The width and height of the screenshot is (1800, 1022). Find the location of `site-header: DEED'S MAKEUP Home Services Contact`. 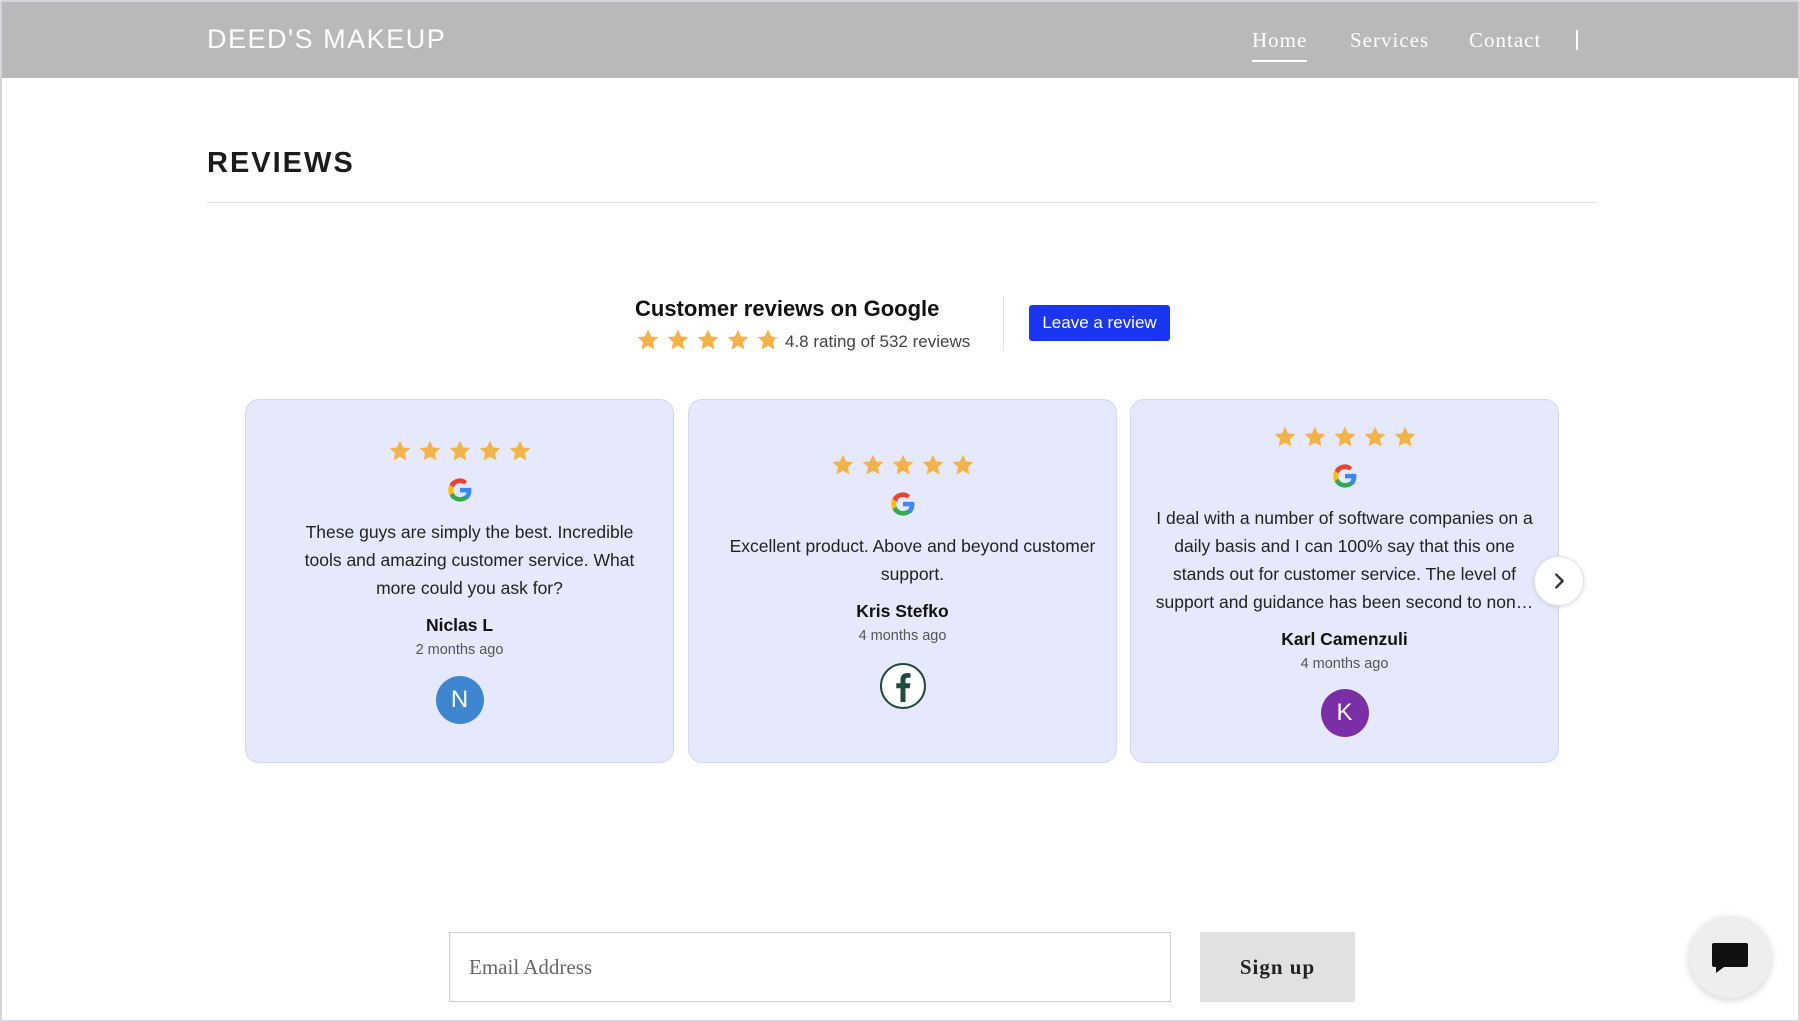

site-header: DEED'S MAKEUP Home Services Contact is located at coordinates (900, 40).